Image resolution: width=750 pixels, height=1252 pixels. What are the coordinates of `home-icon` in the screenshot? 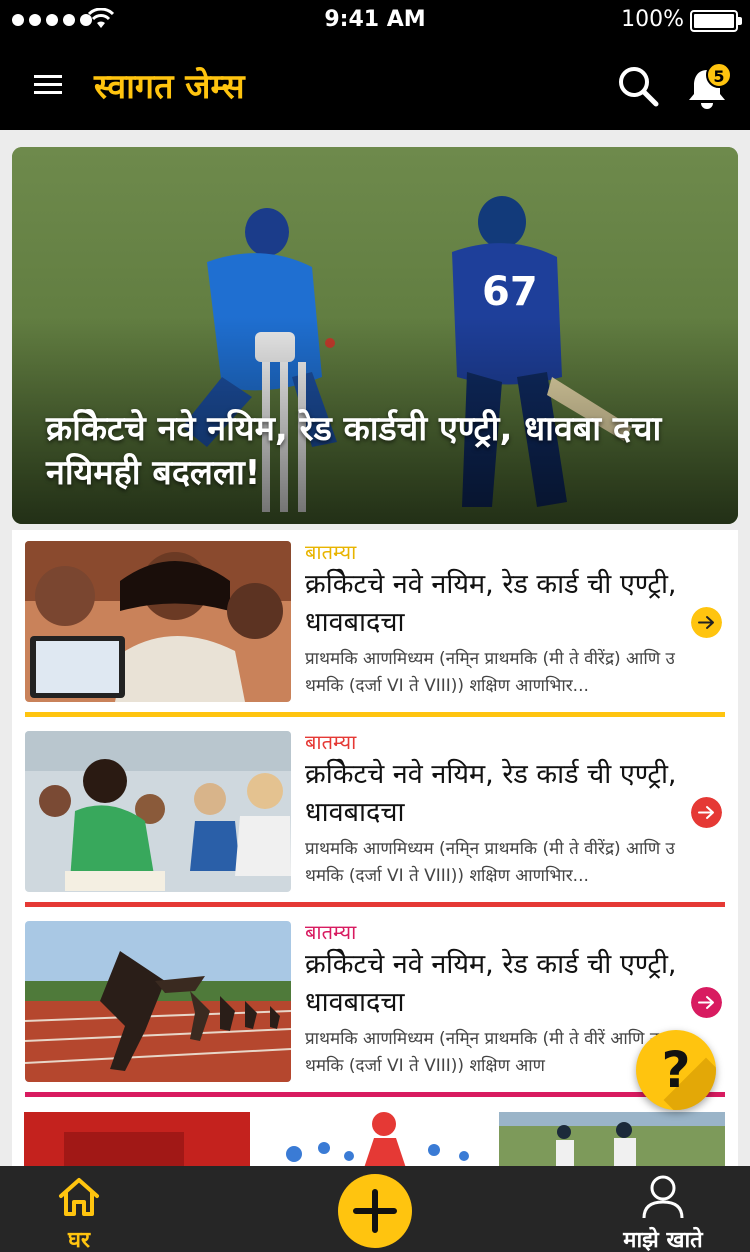 It's located at (79, 1197).